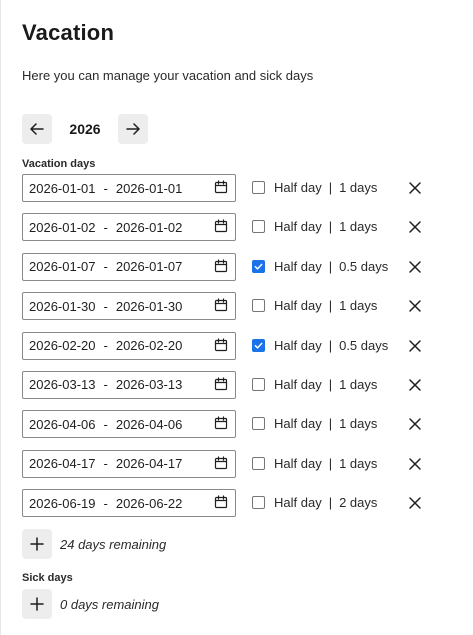 This screenshot has height=635, width=473. I want to click on sick-remaining: 0 days remaining, so click(109, 604).